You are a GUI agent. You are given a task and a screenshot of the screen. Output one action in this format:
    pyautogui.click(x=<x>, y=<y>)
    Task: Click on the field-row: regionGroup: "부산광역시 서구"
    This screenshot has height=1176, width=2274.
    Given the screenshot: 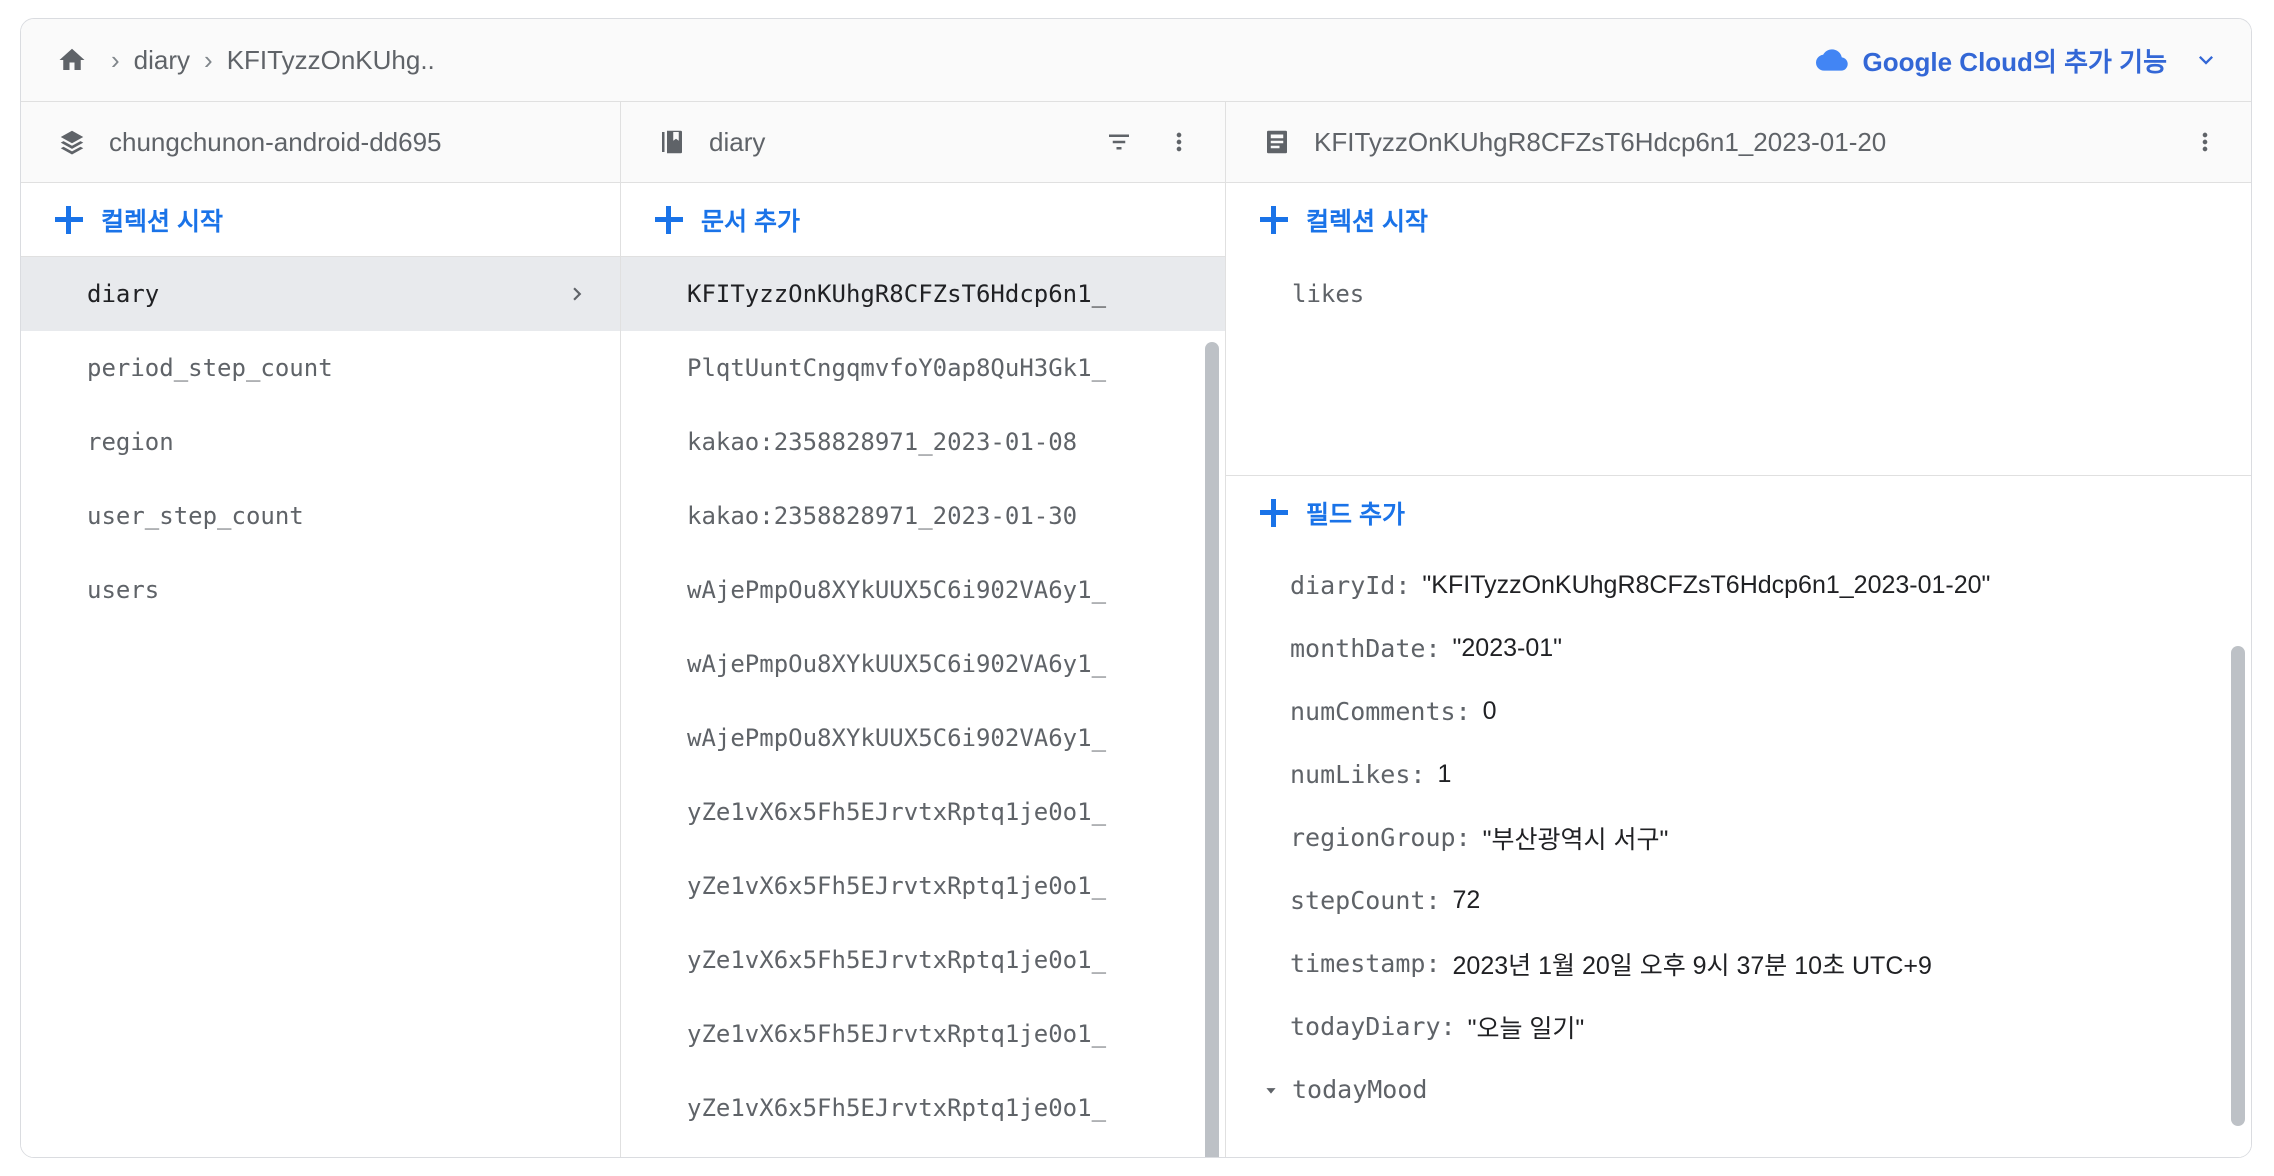 What is the action you would take?
    pyautogui.click(x=1738, y=837)
    